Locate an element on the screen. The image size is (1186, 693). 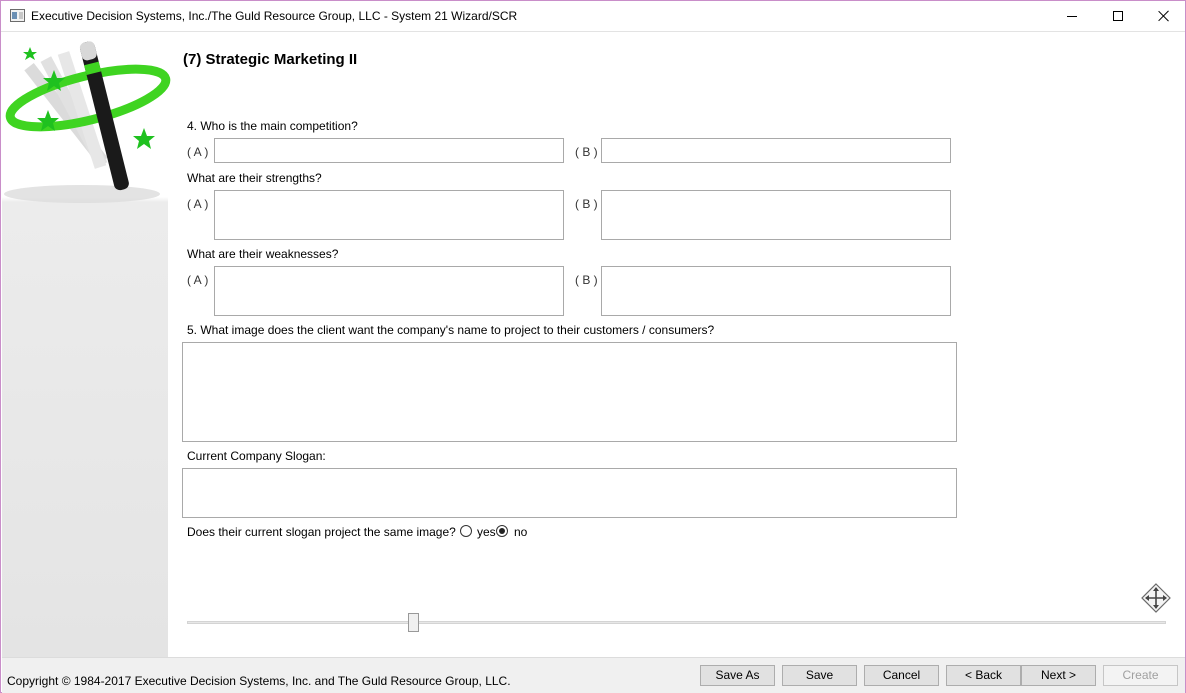
page-title: (7) Strategic Marketing II is located at coordinates (270, 59).